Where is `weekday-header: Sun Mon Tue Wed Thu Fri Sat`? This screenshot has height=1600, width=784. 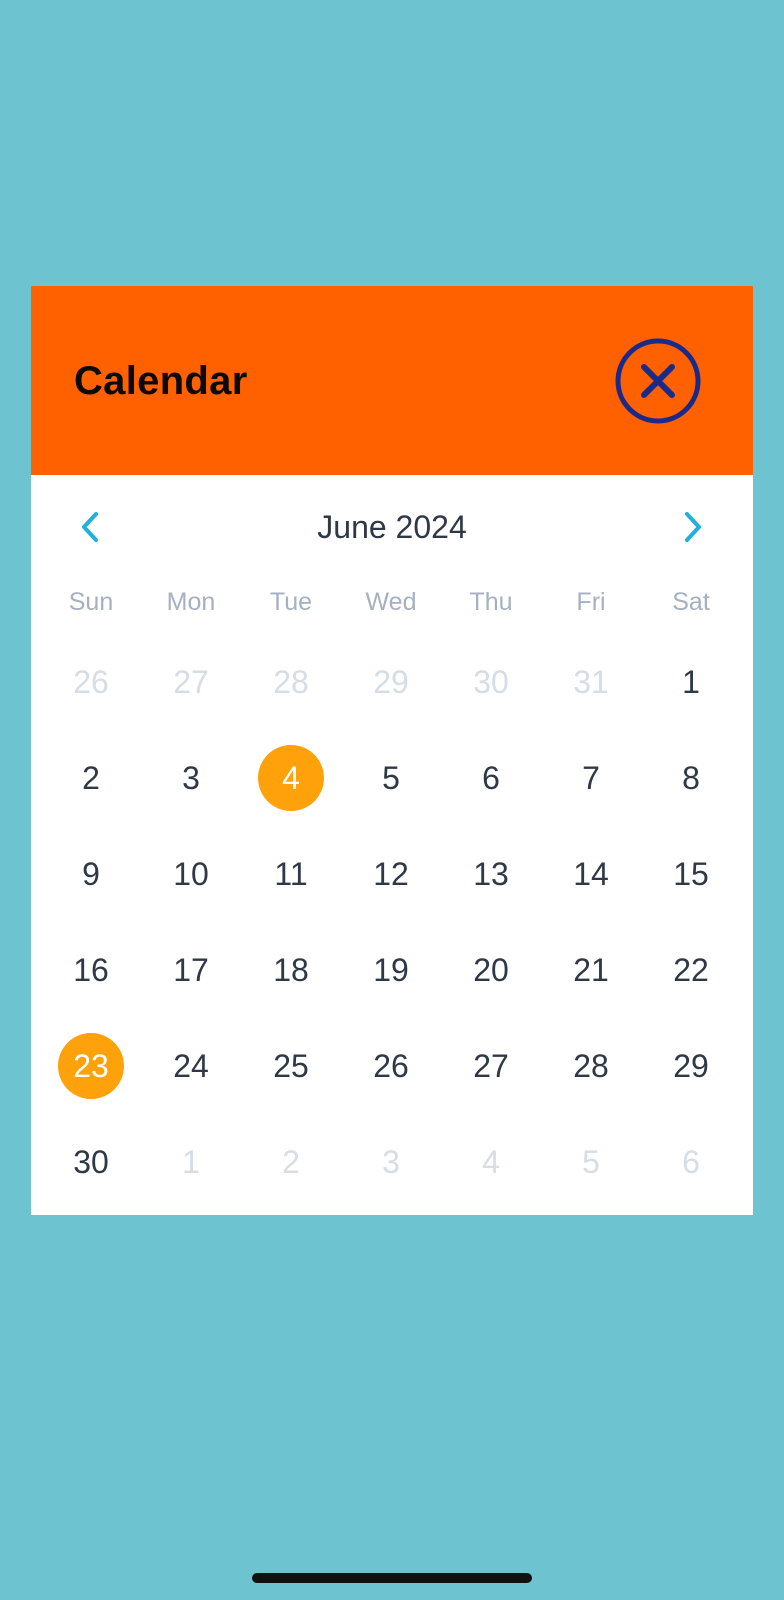
weekday-header: Sun Mon Tue Wed Thu Fri Sat is located at coordinates (391, 602).